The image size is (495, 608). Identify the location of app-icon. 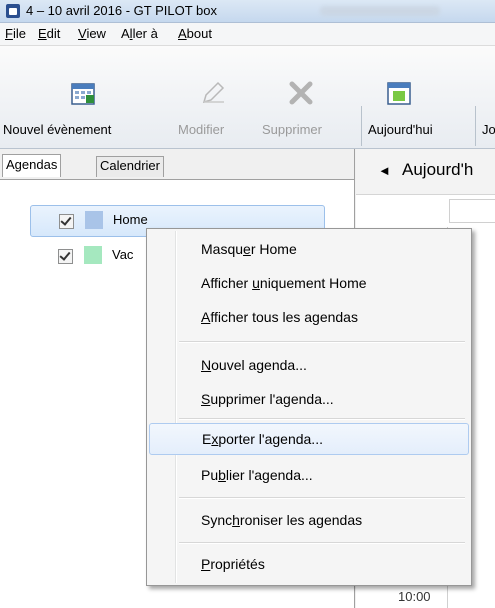
(13, 11).